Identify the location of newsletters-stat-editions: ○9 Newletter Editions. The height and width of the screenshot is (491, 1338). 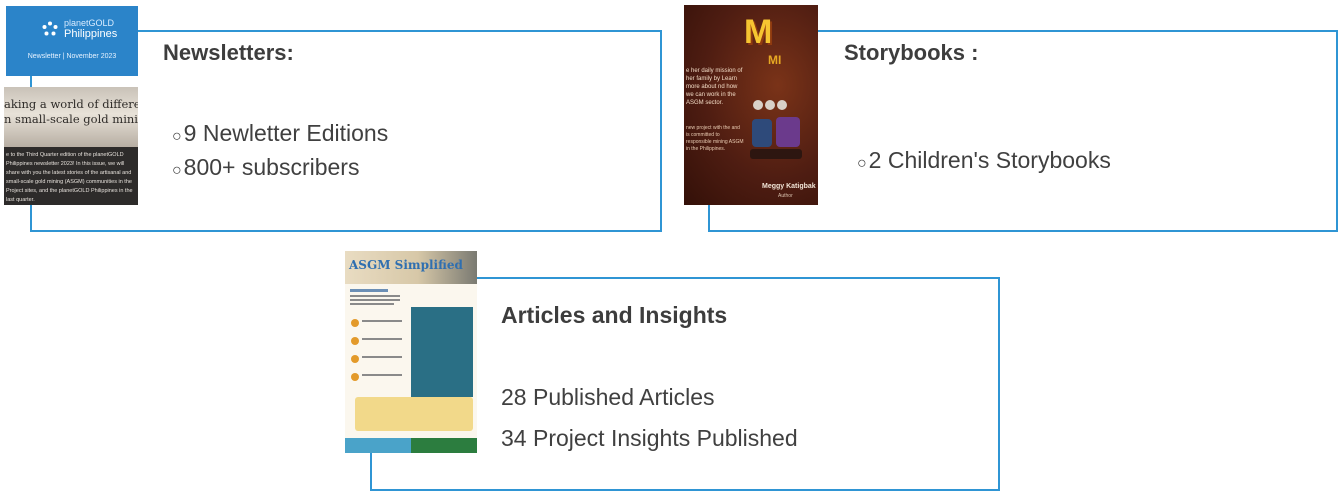
(280, 133).